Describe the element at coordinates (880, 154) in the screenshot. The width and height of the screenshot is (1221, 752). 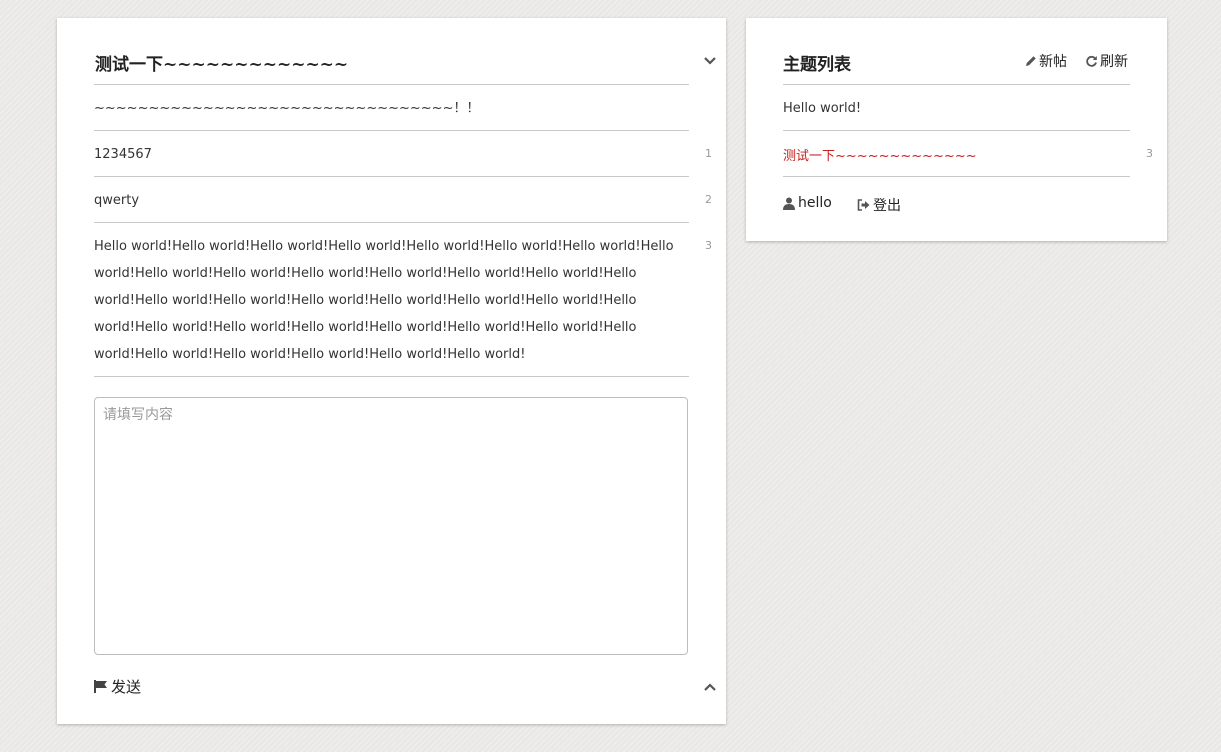
I see `topic-item-active: 测试一下~~~~~~~~~~~~~` at that location.